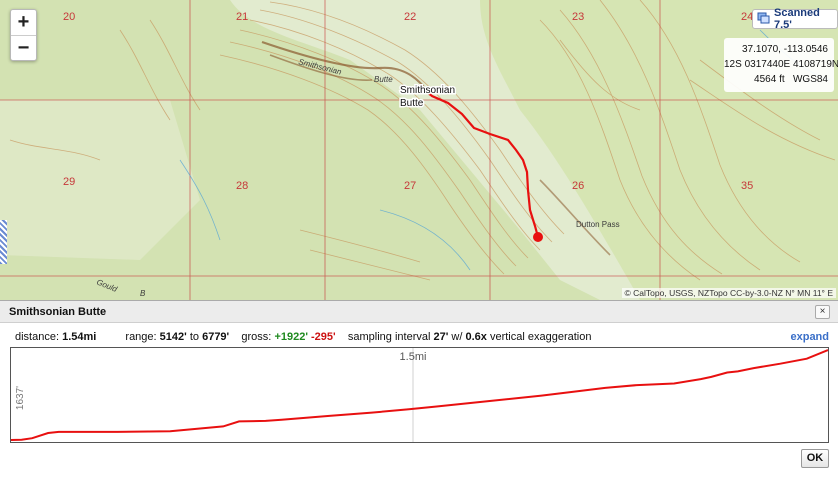 This screenshot has height=480, width=838. What do you see at coordinates (79, 337) in the screenshot?
I see `distance-value: 1.54mi` at bounding box center [79, 337].